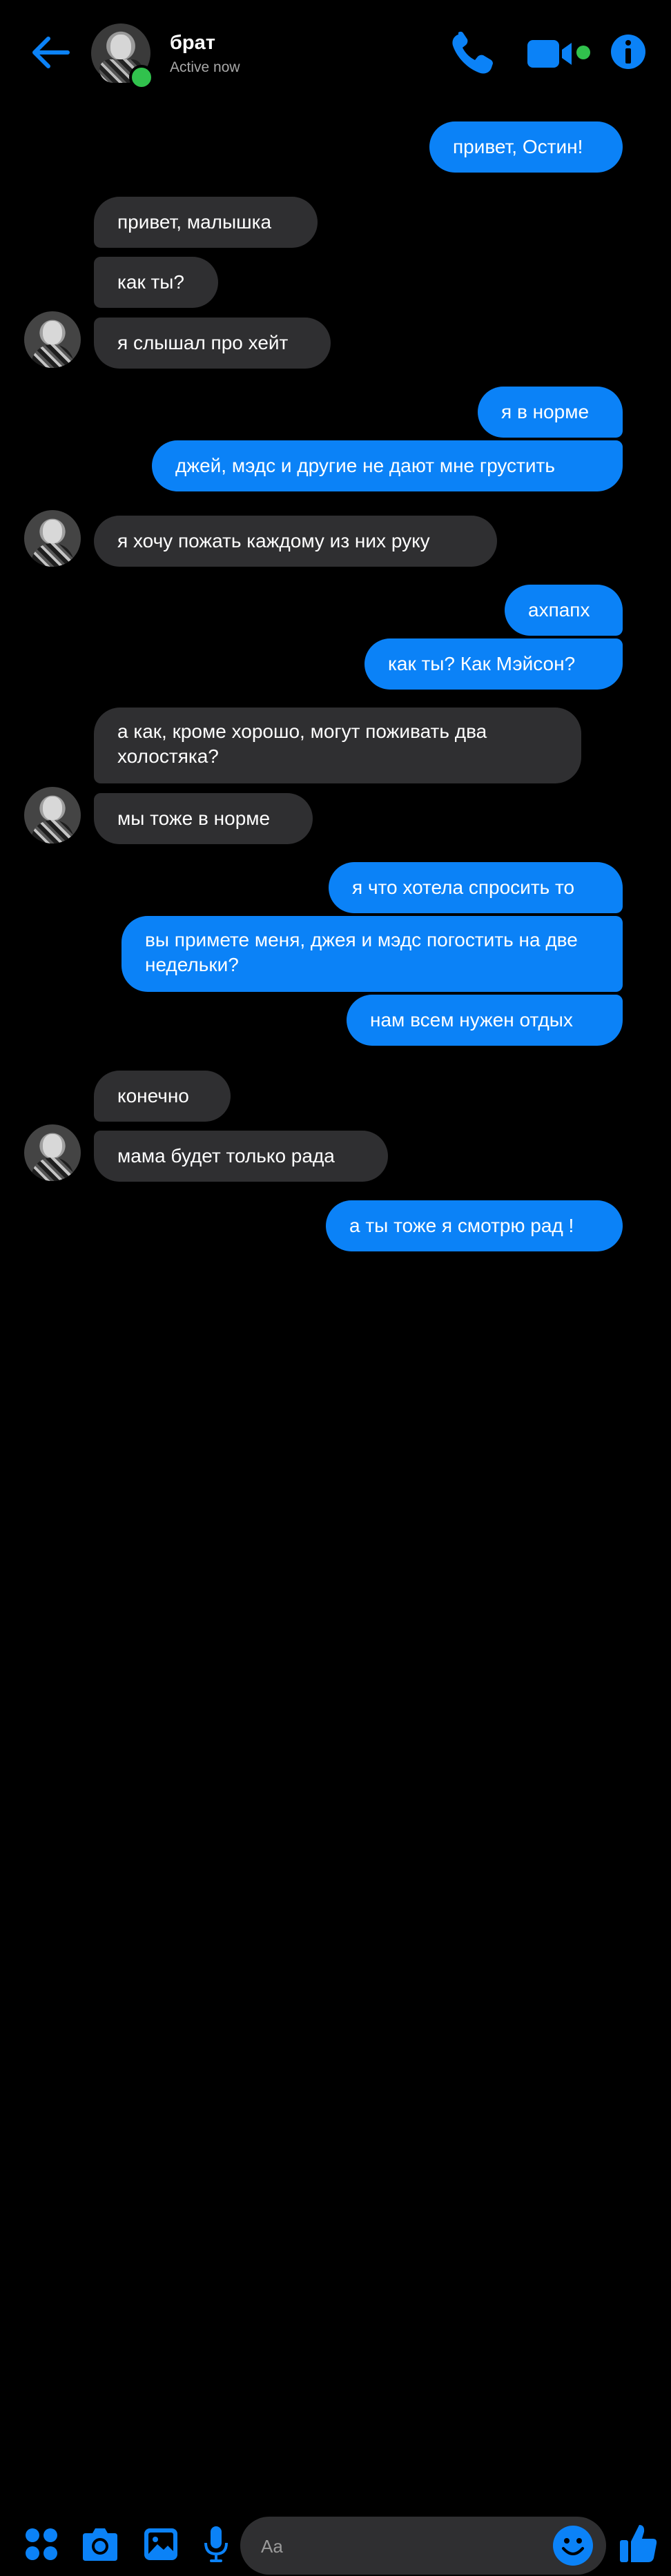 This screenshot has width=671, height=2576. I want to click on received-message: мама будет только рада, so click(241, 1156).